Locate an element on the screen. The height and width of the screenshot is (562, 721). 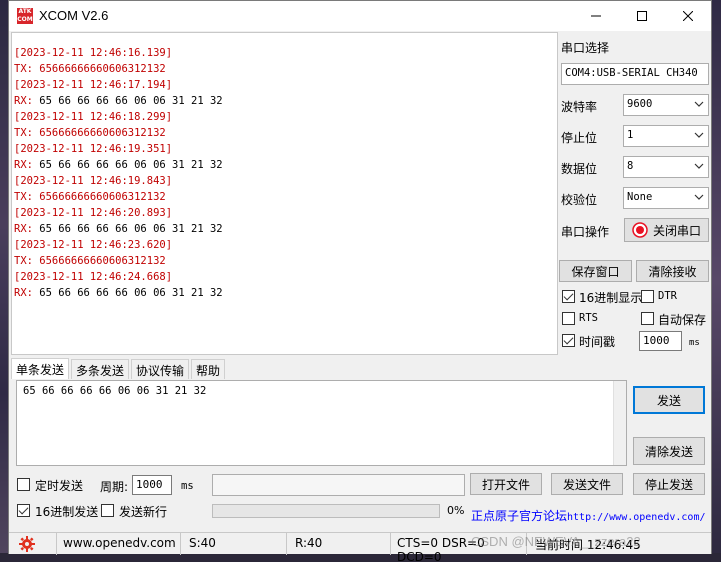
close-icon is located at coordinates (688, 16).